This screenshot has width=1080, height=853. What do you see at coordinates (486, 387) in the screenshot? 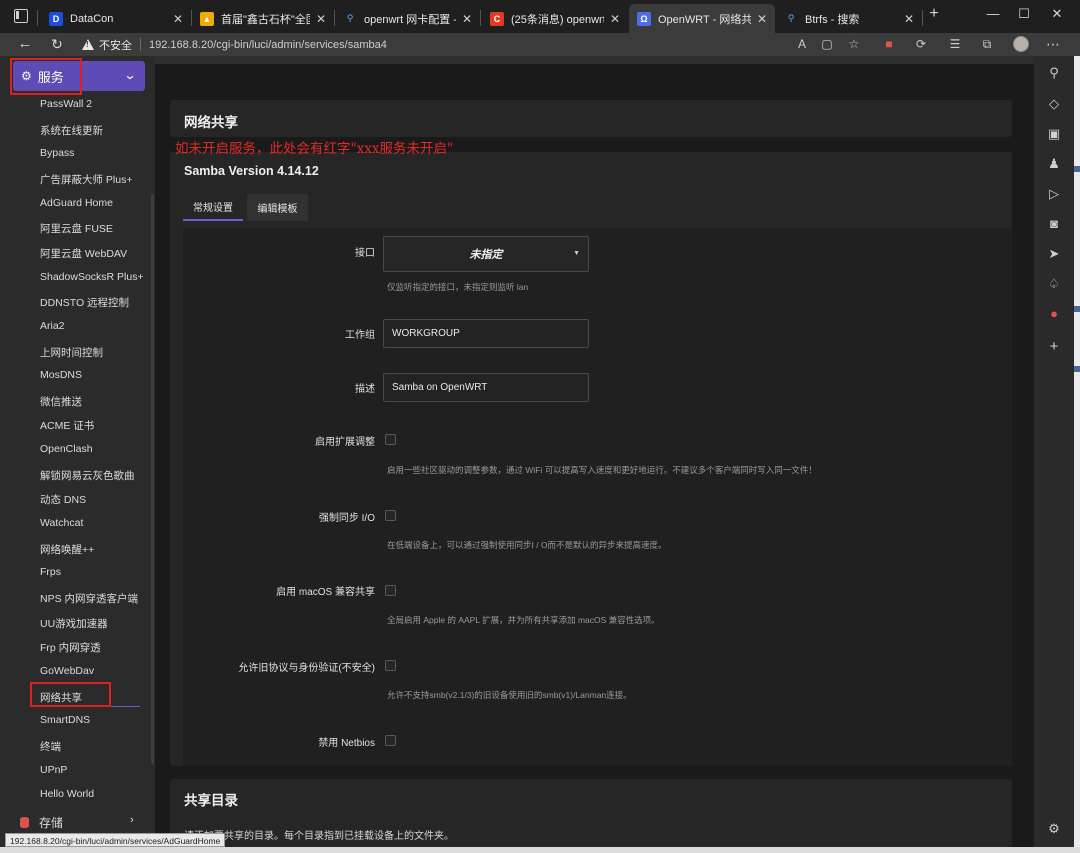
I see `description-input: Samba on OpenWRT` at bounding box center [486, 387].